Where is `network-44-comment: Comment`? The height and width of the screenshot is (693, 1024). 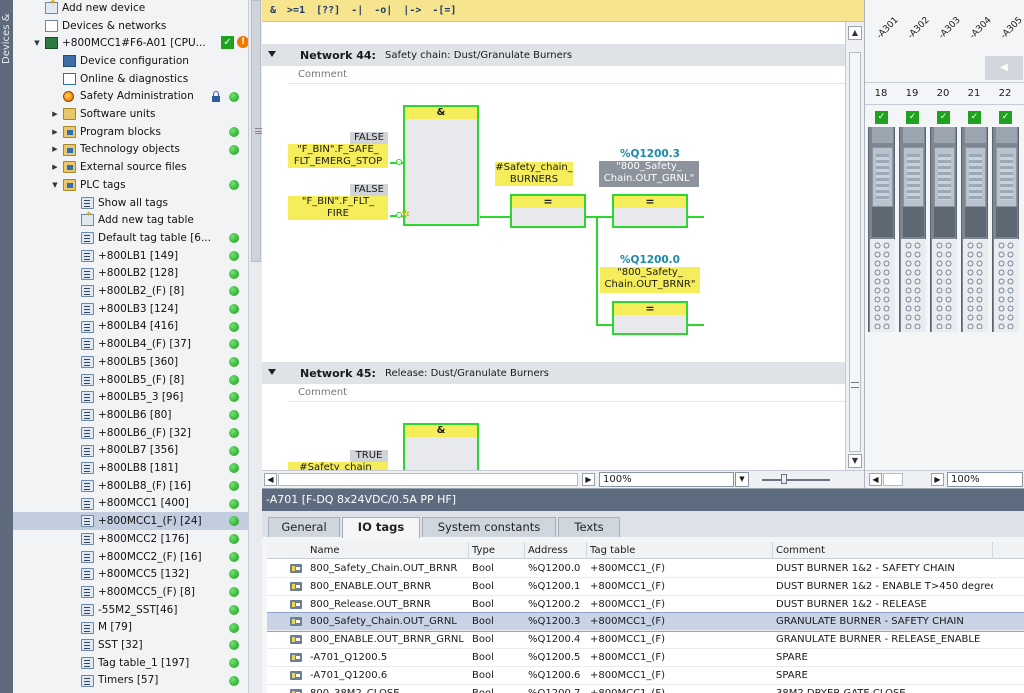
network-44-comment: Comment is located at coordinates (566, 75).